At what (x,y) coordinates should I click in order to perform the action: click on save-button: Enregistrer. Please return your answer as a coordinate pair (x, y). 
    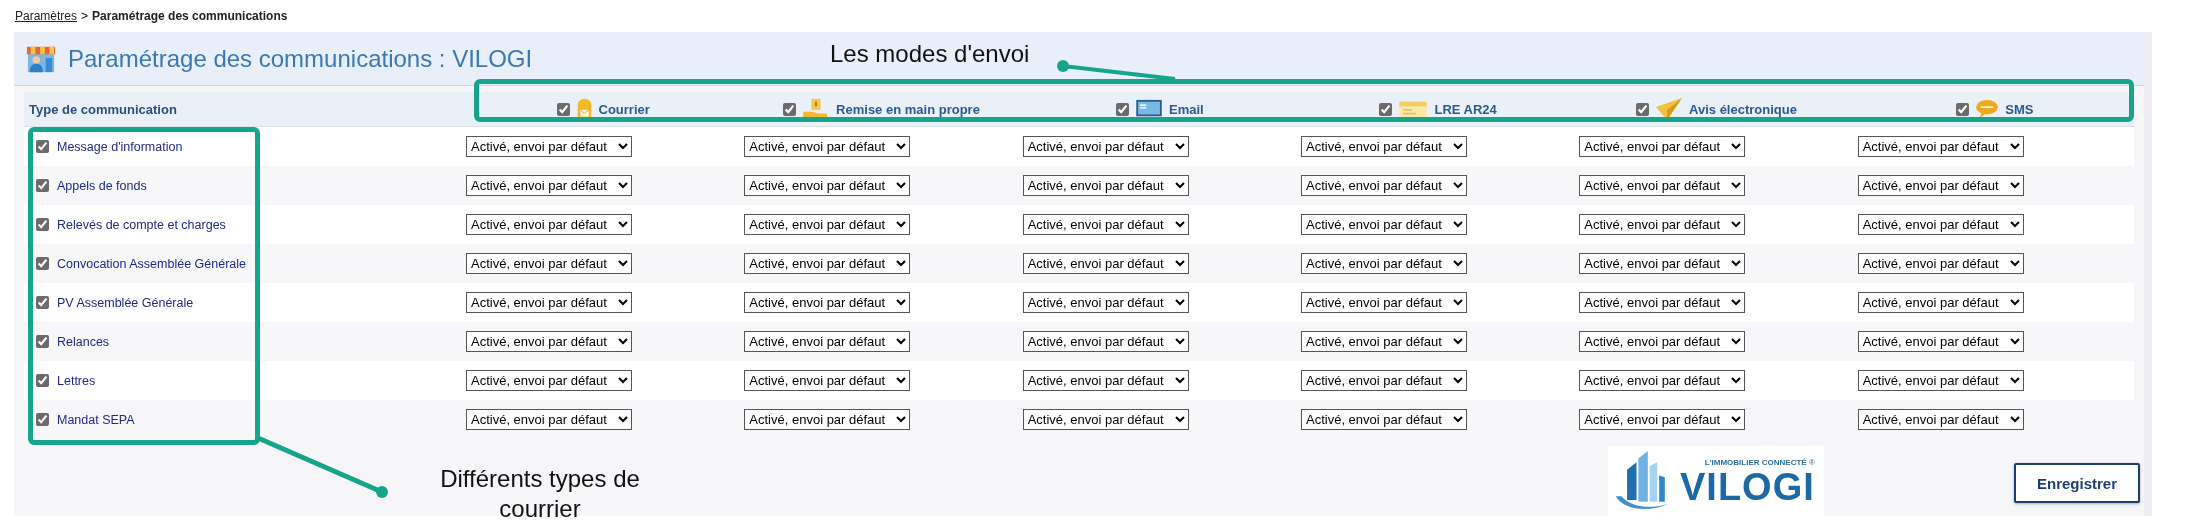
    Looking at the image, I should click on (2077, 483).